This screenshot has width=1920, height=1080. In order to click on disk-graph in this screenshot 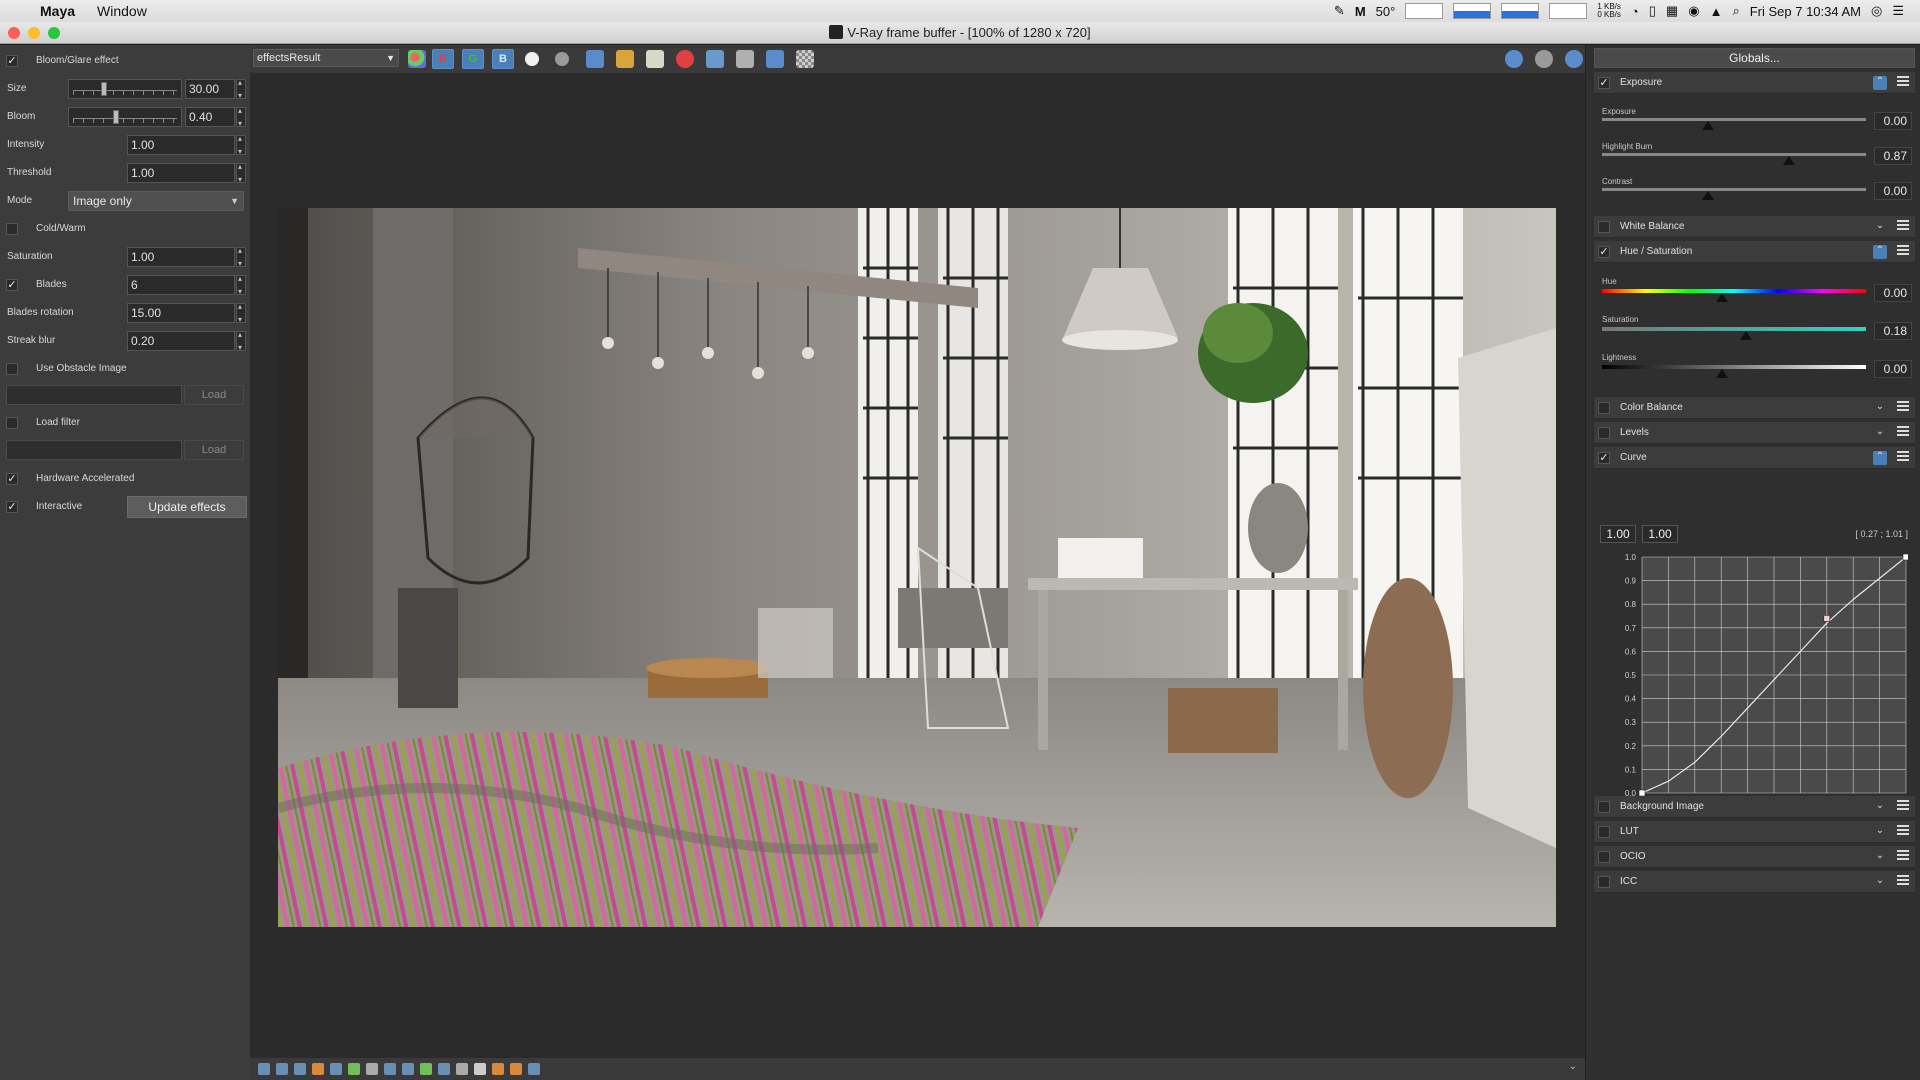, I will do `click(1520, 11)`.